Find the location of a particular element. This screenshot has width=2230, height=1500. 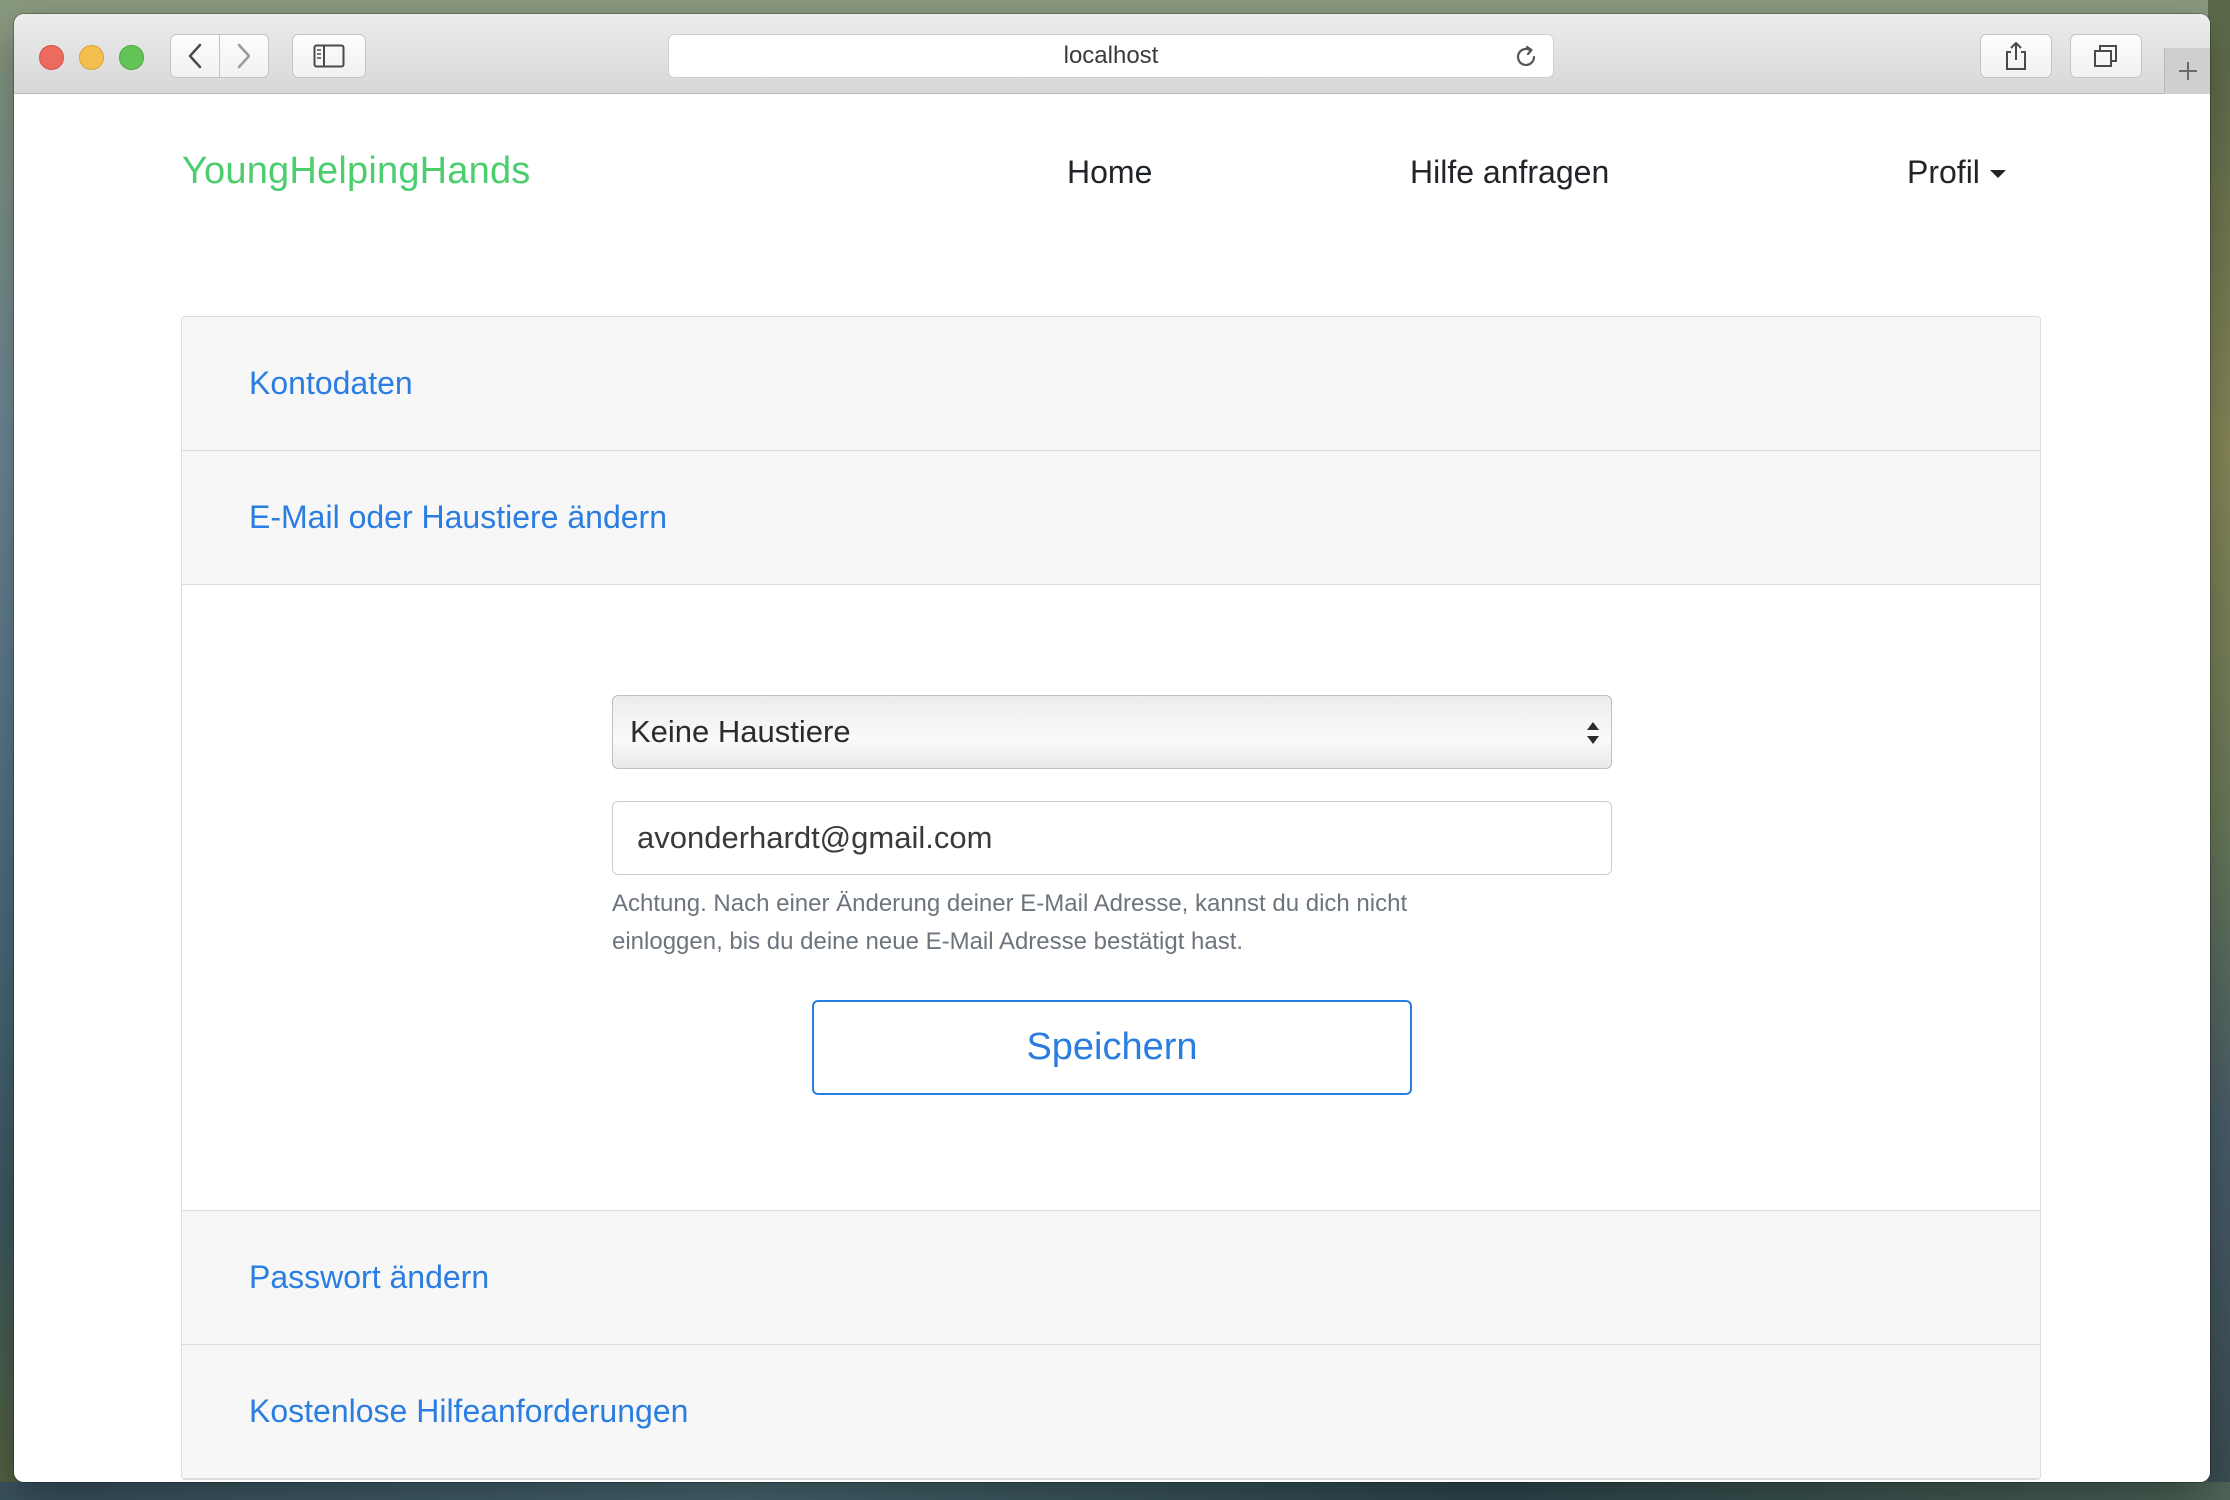

accordion-header-hilfeanforderungen: Kostenlose Hilfeanforderungen is located at coordinates (1111, 1412).